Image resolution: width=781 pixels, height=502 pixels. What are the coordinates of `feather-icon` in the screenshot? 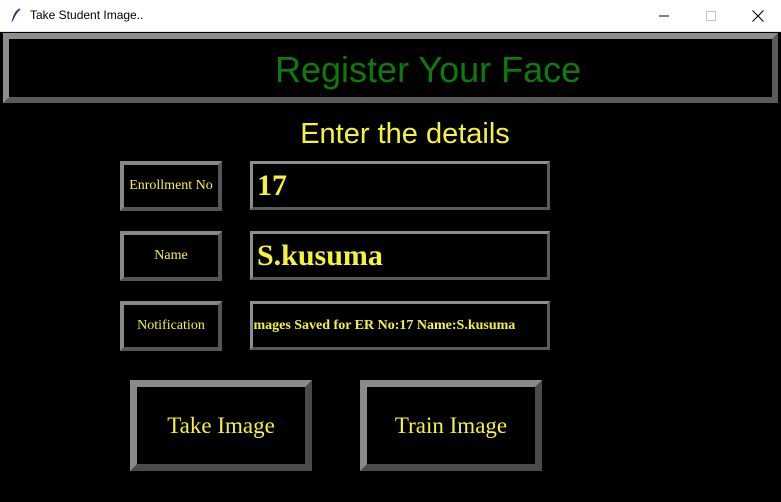 It's located at (16, 15).